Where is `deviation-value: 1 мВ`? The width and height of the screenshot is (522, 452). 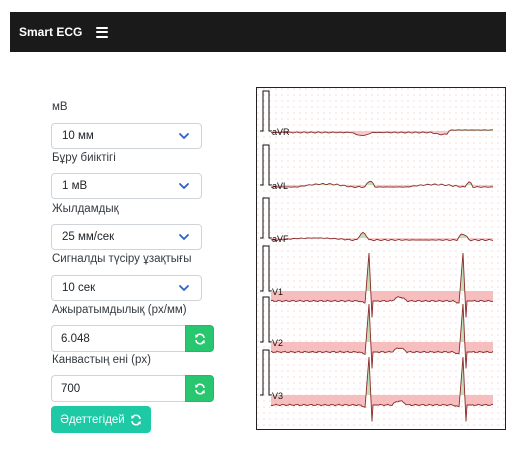
deviation-value: 1 мВ is located at coordinates (75, 186).